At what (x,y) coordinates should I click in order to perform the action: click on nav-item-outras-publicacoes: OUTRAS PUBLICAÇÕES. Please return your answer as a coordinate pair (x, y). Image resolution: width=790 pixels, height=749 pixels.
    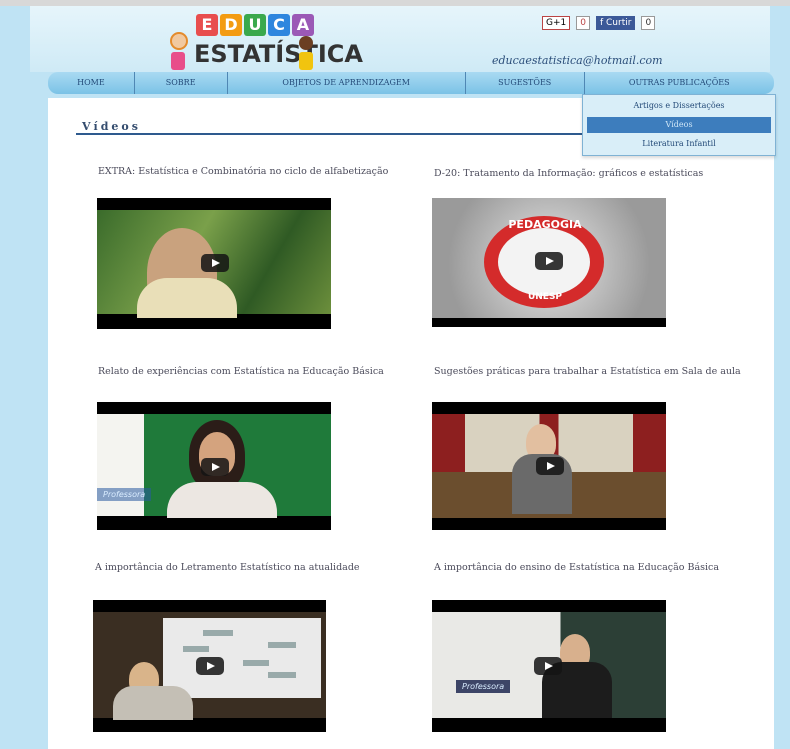
    Looking at the image, I should click on (679, 83).